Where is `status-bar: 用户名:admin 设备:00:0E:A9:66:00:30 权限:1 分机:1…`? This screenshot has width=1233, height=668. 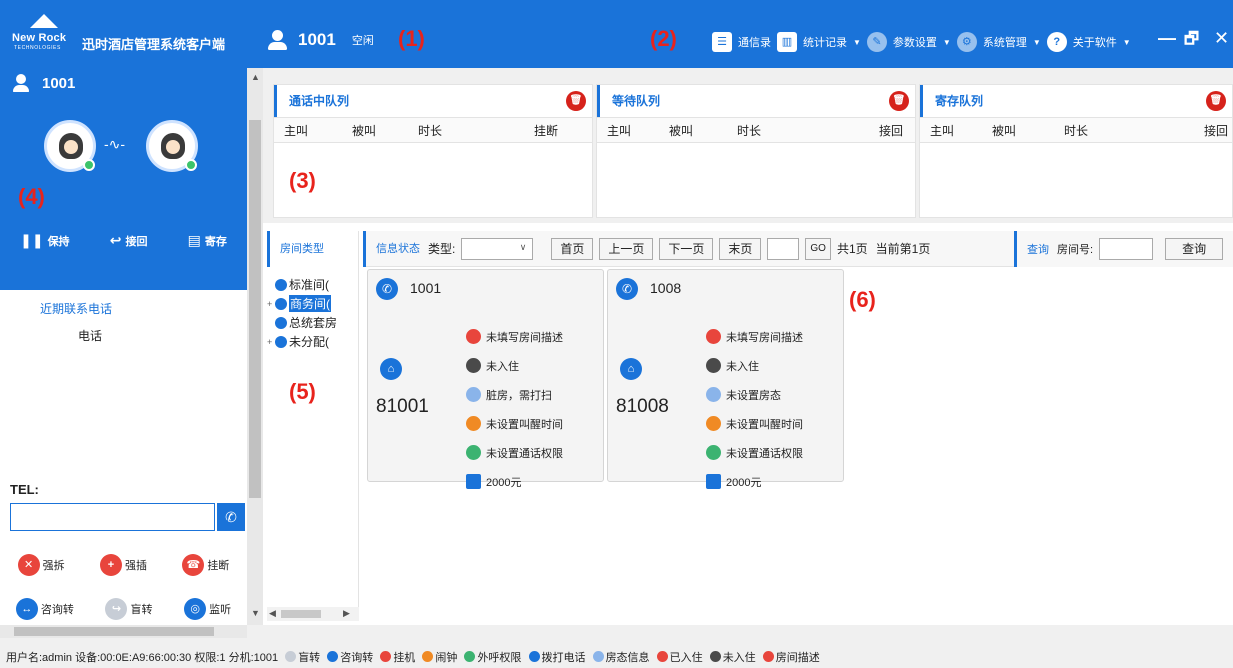
status-bar: 用户名:admin 设备:00:0E:A9:66:00:30 权限:1 分机:1… is located at coordinates (616, 658).